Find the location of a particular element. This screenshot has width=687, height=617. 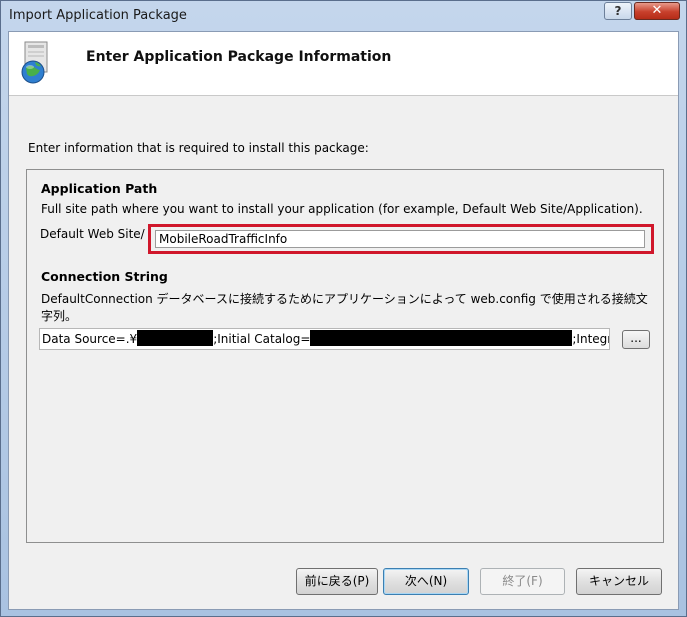

page-title: Enter Application Package Information is located at coordinates (239, 57).